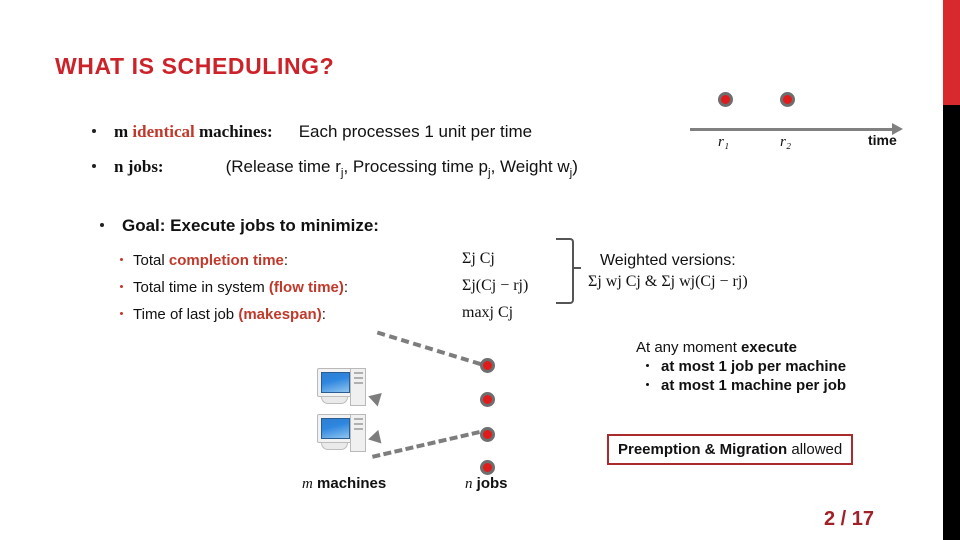  What do you see at coordinates (405, 416) in the screenshot?
I see `machines-jobs-diagram: m machines n jobs` at bounding box center [405, 416].